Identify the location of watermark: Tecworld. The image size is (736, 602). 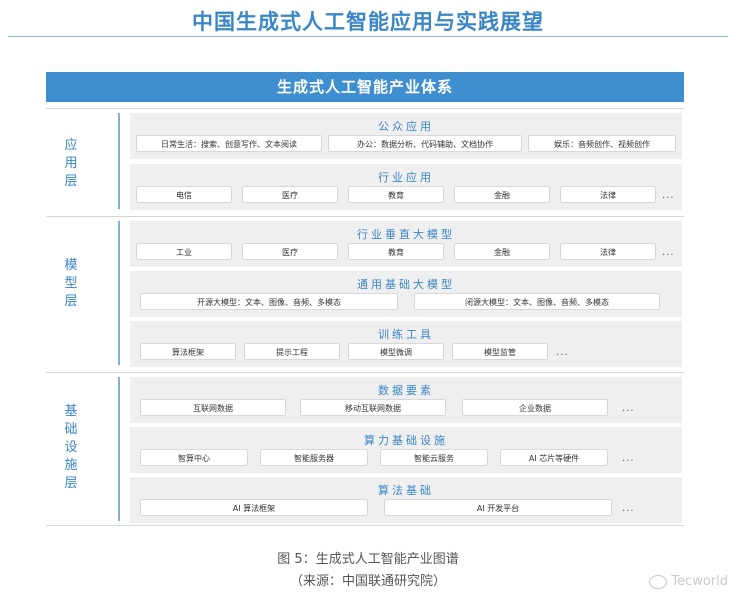
(688, 581).